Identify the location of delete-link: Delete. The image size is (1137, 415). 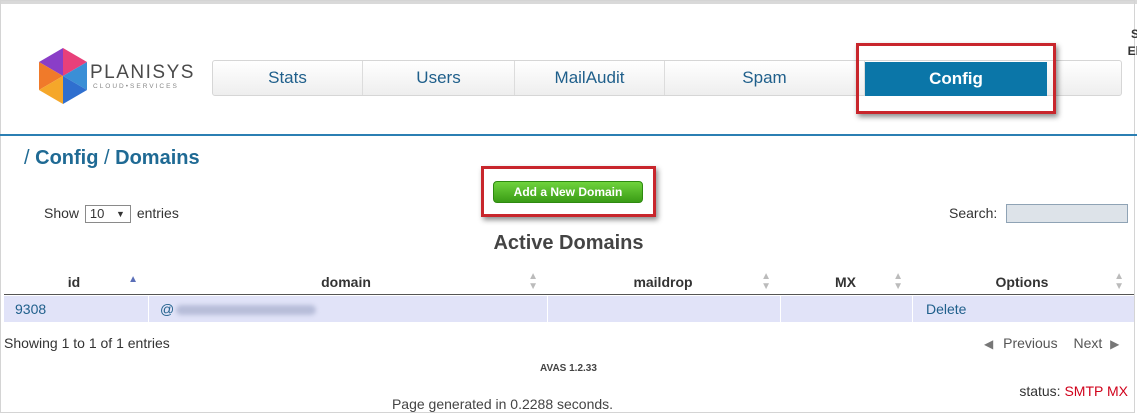
(946, 309).